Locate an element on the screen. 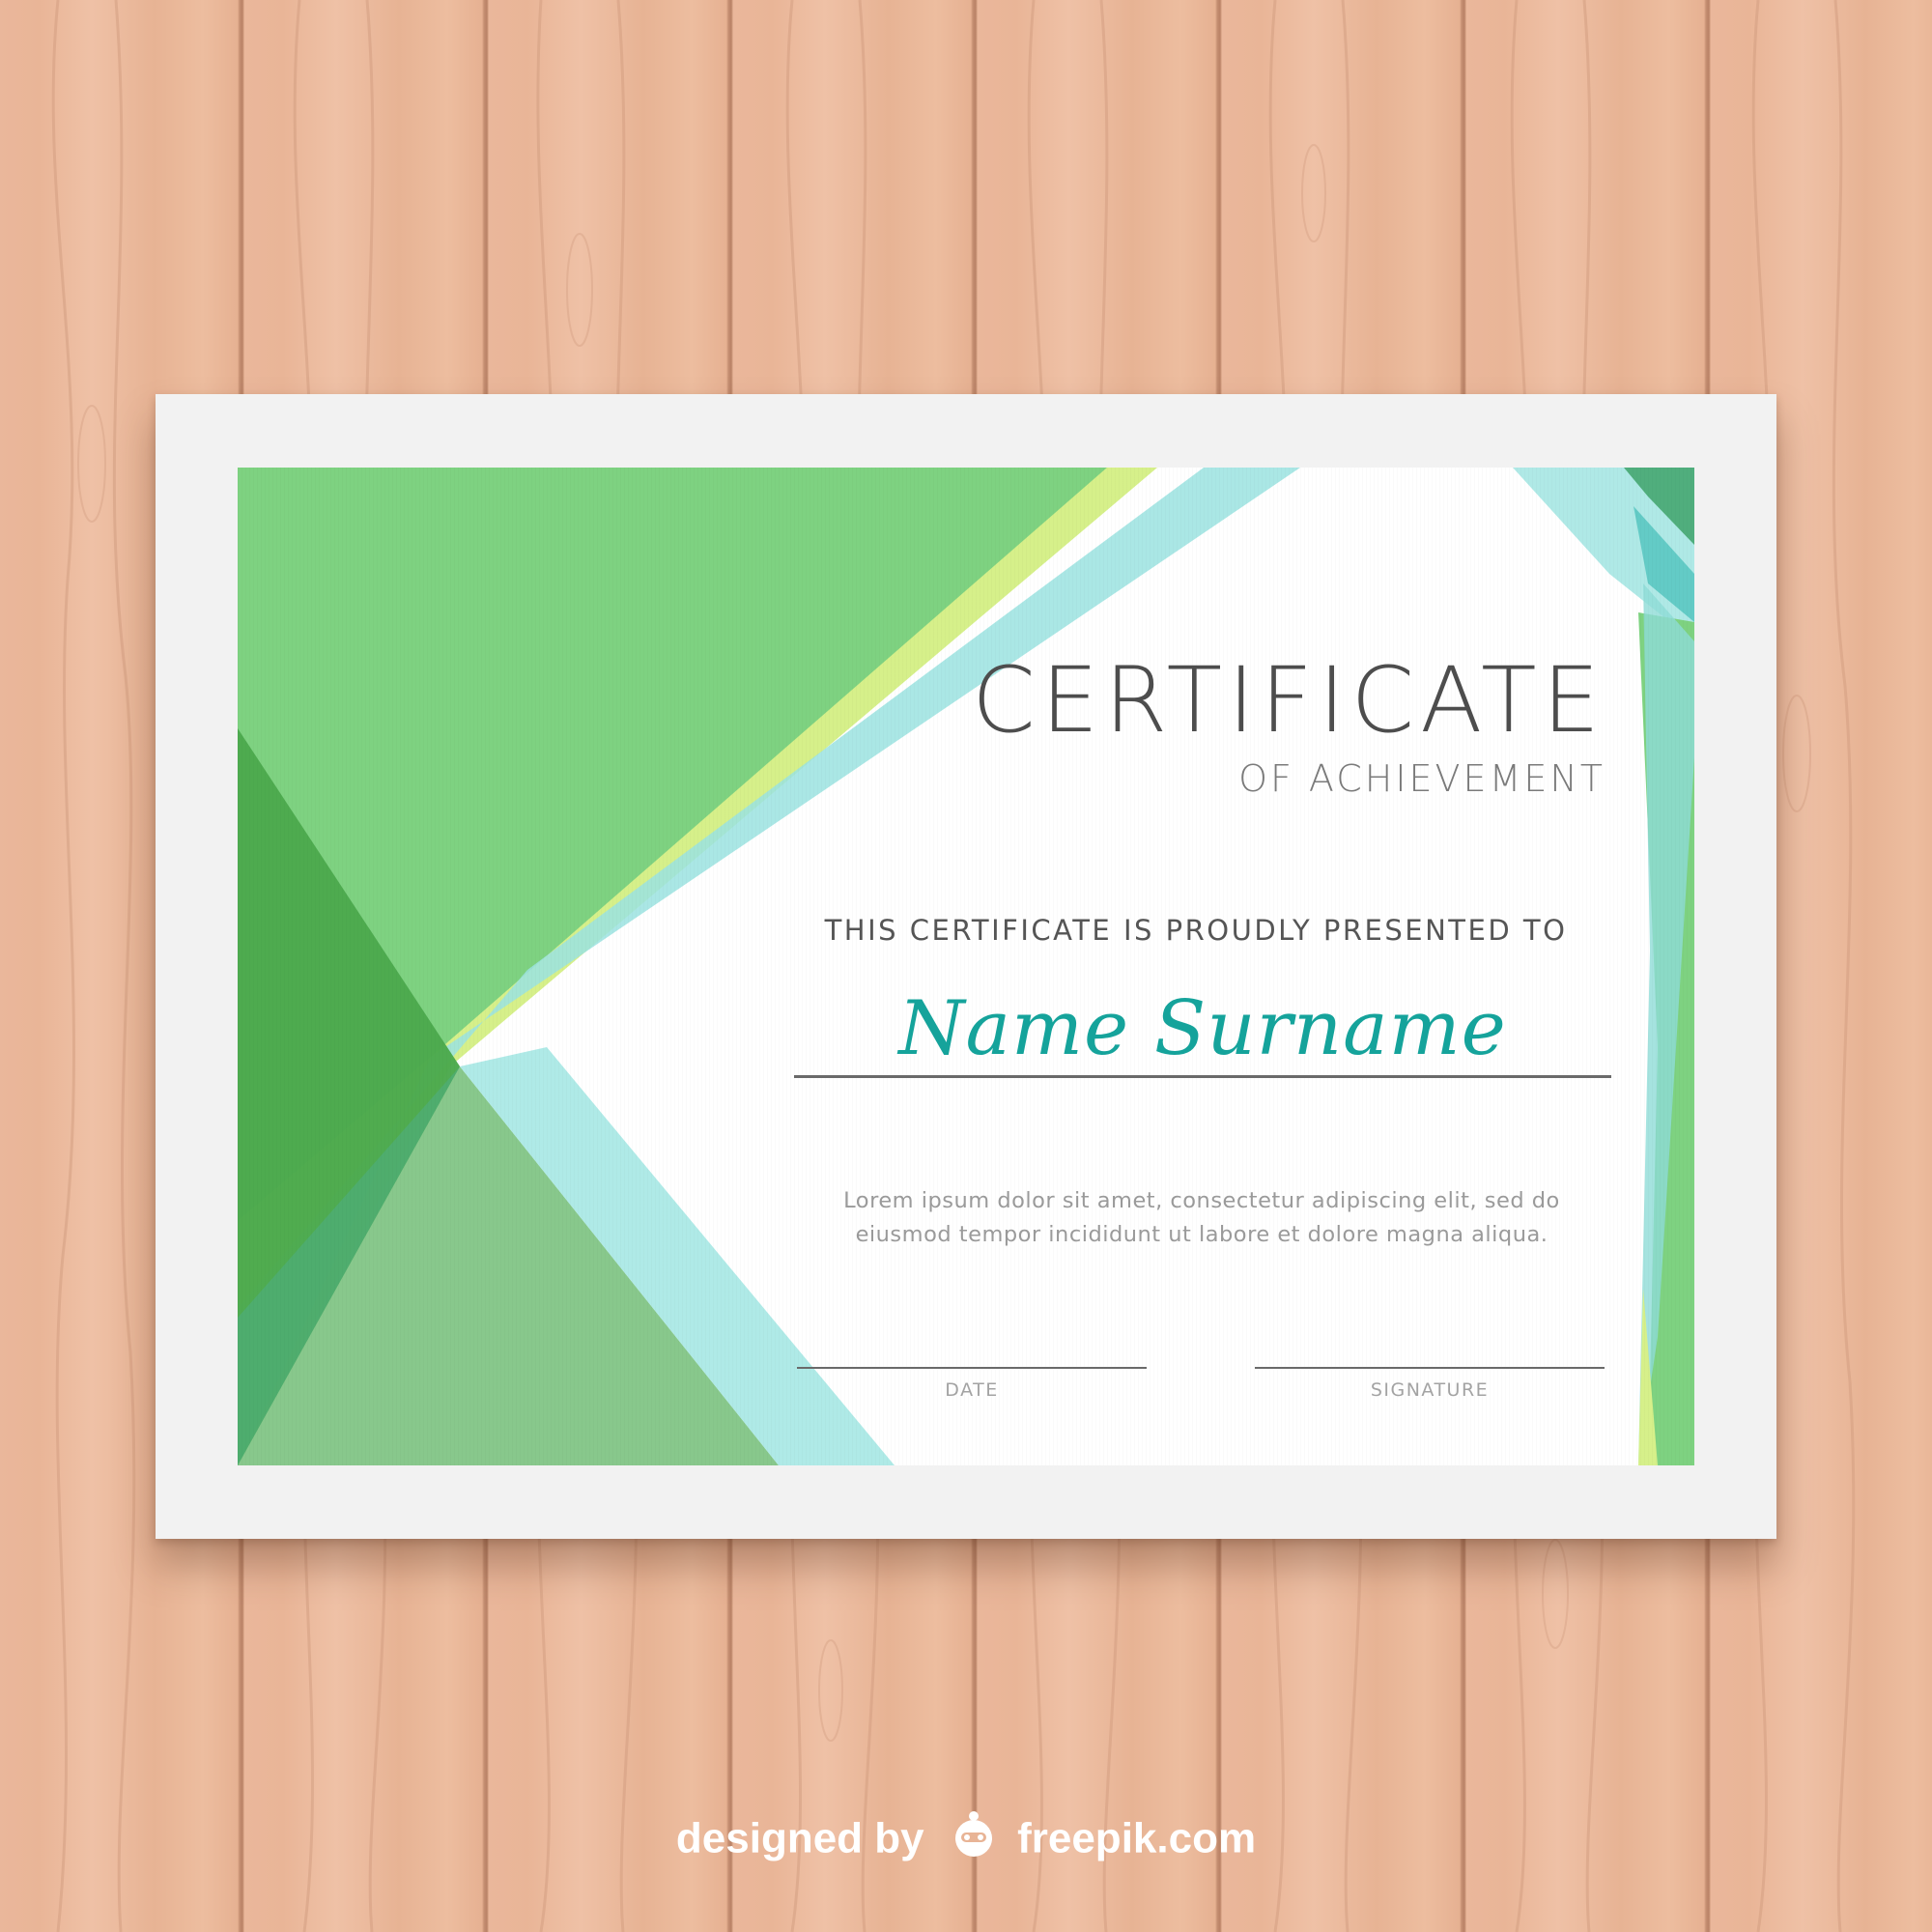 The width and height of the screenshot is (1932, 1932). credit-site: freepik.com is located at coordinates (1137, 1838).